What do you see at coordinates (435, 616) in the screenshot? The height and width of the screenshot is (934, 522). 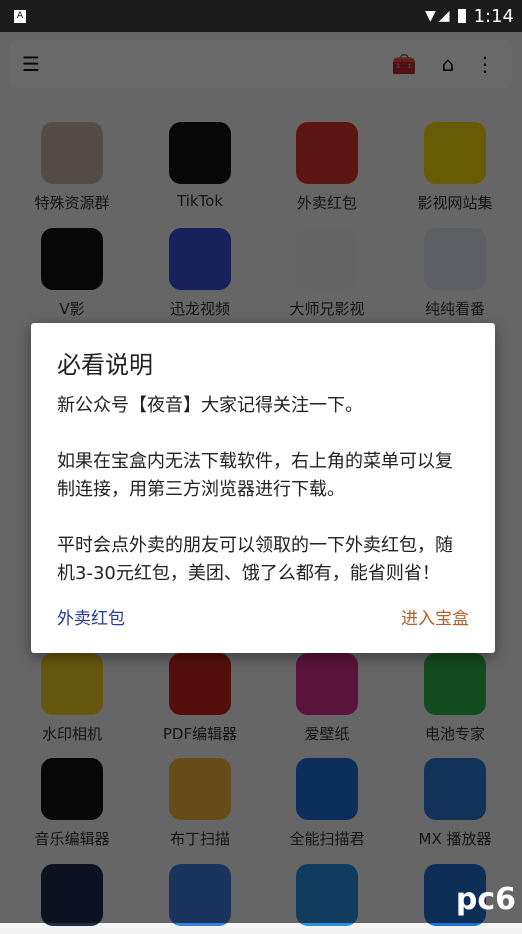 I see `enter-box-button: 进入宝盒` at bounding box center [435, 616].